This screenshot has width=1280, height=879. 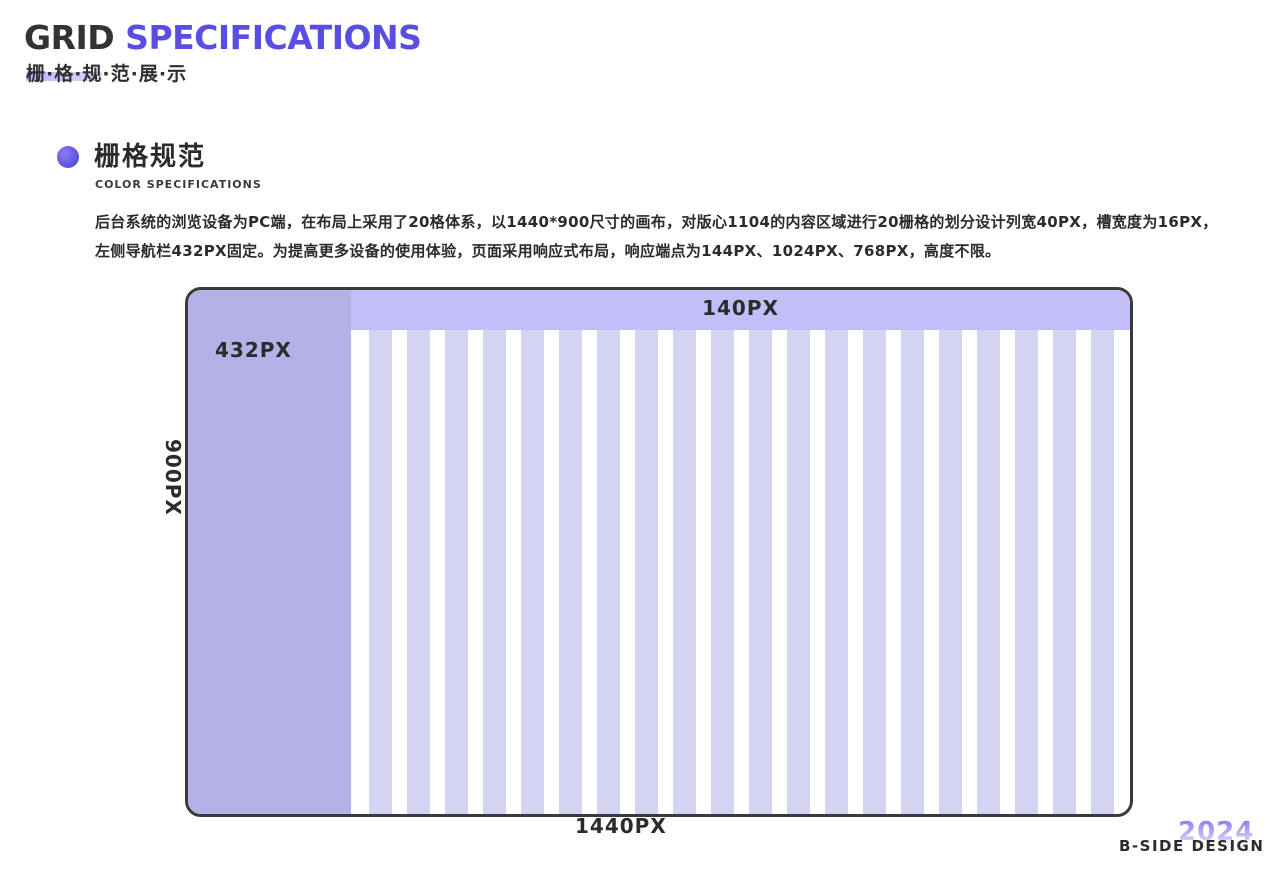 I want to click on title-specifications-word: SPECIFICATIONS, so click(x=273, y=37).